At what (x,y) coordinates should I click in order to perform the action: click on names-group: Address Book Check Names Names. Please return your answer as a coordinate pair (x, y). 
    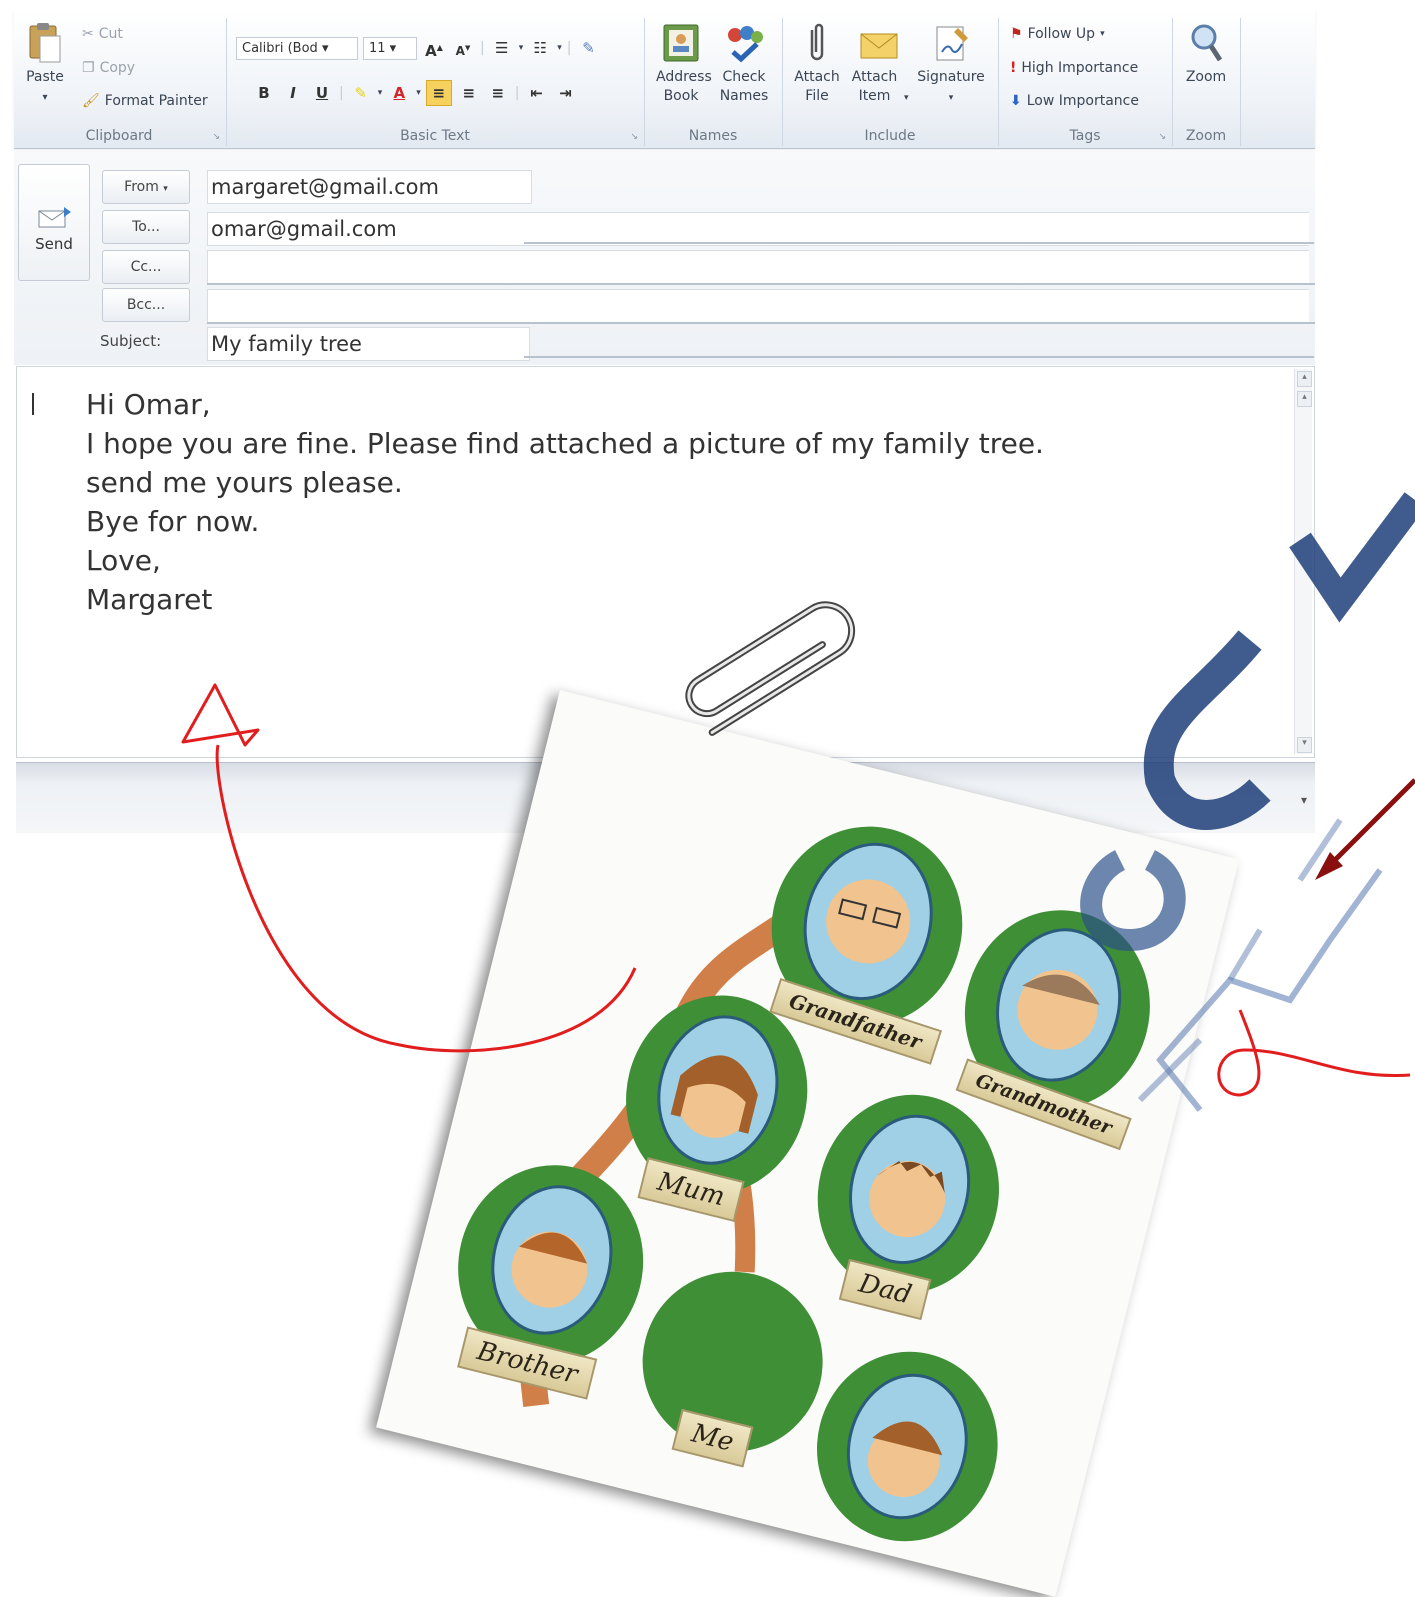
    Looking at the image, I should click on (713, 79).